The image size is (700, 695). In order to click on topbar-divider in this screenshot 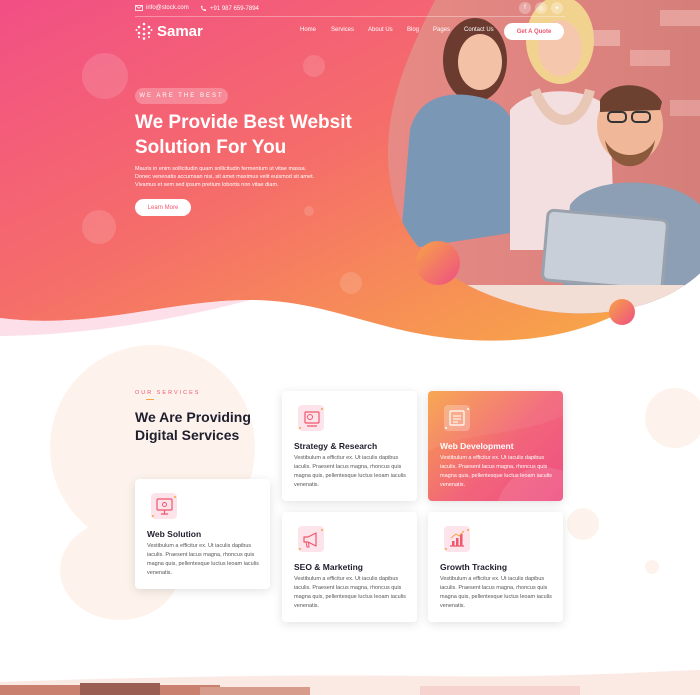, I will do `click(350, 16)`.